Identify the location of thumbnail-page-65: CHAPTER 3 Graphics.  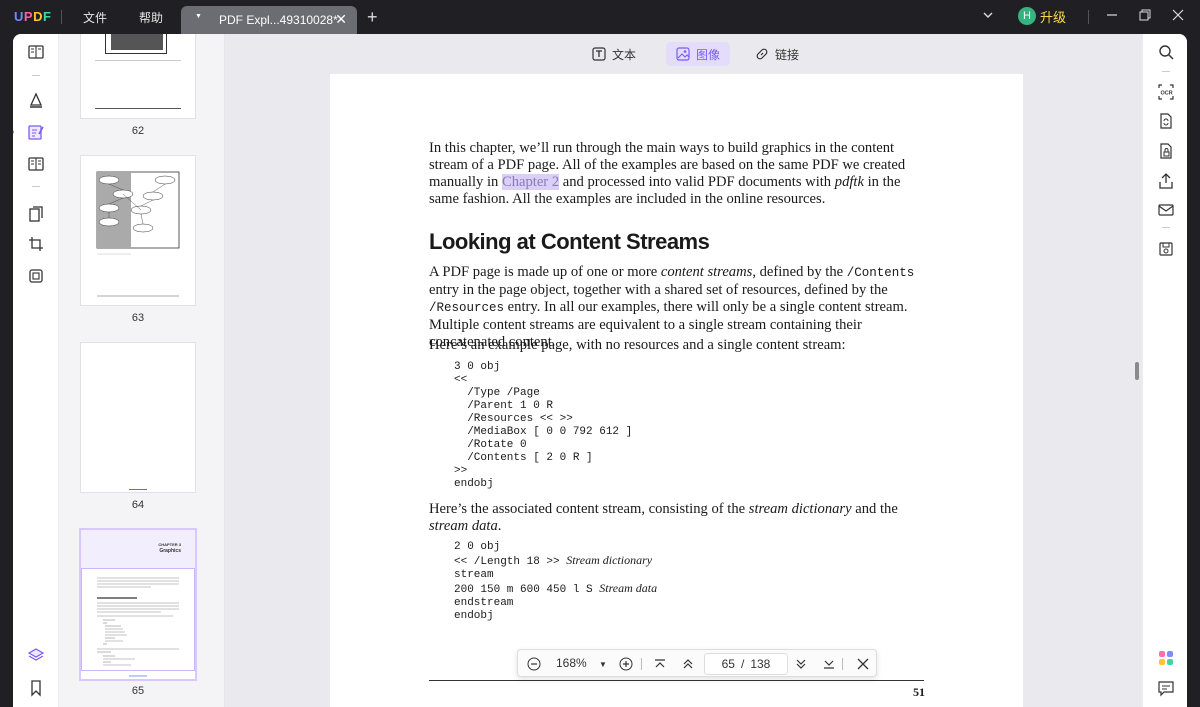
(138, 604).